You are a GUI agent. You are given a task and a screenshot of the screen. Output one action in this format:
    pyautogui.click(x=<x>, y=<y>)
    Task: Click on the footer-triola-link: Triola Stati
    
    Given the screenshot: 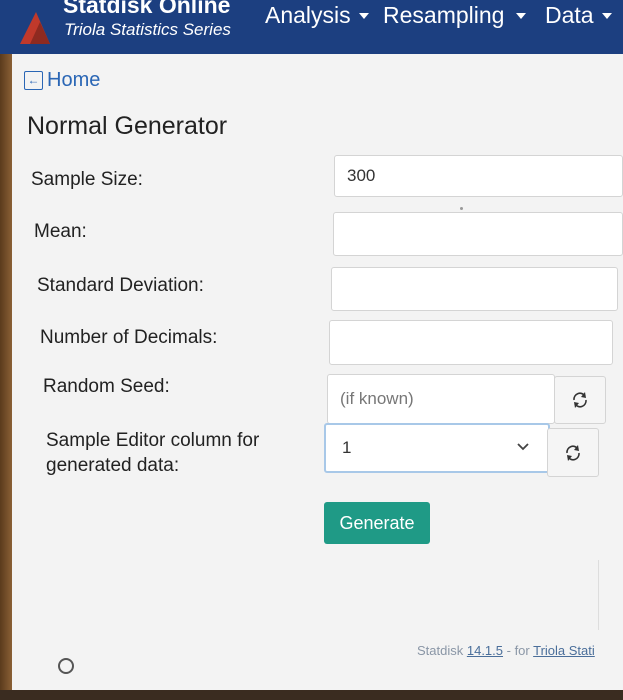 What is the action you would take?
    pyautogui.click(x=564, y=650)
    